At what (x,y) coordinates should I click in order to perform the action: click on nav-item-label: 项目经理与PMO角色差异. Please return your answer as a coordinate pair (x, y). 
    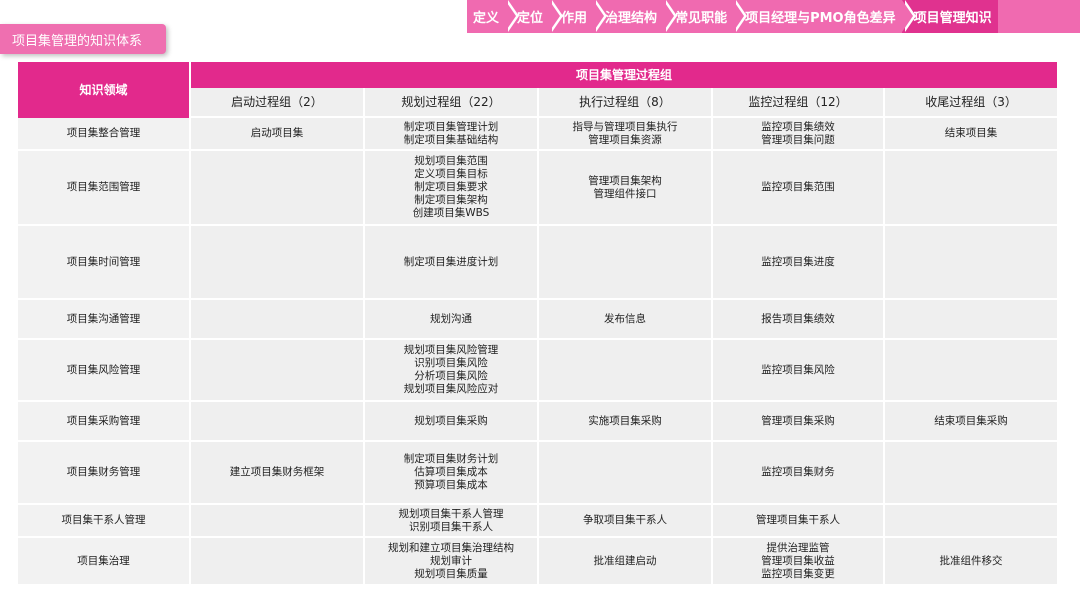
    Looking at the image, I should click on (820, 18).